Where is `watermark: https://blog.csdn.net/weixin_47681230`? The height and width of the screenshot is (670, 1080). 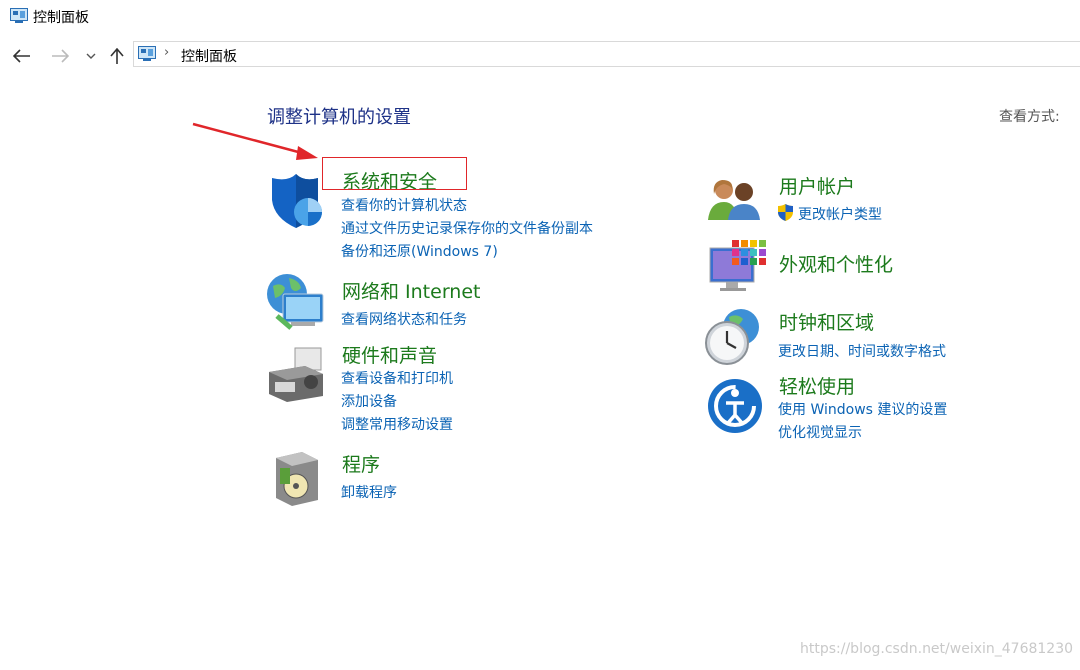 watermark: https://blog.csdn.net/weixin_47681230 is located at coordinates (937, 649).